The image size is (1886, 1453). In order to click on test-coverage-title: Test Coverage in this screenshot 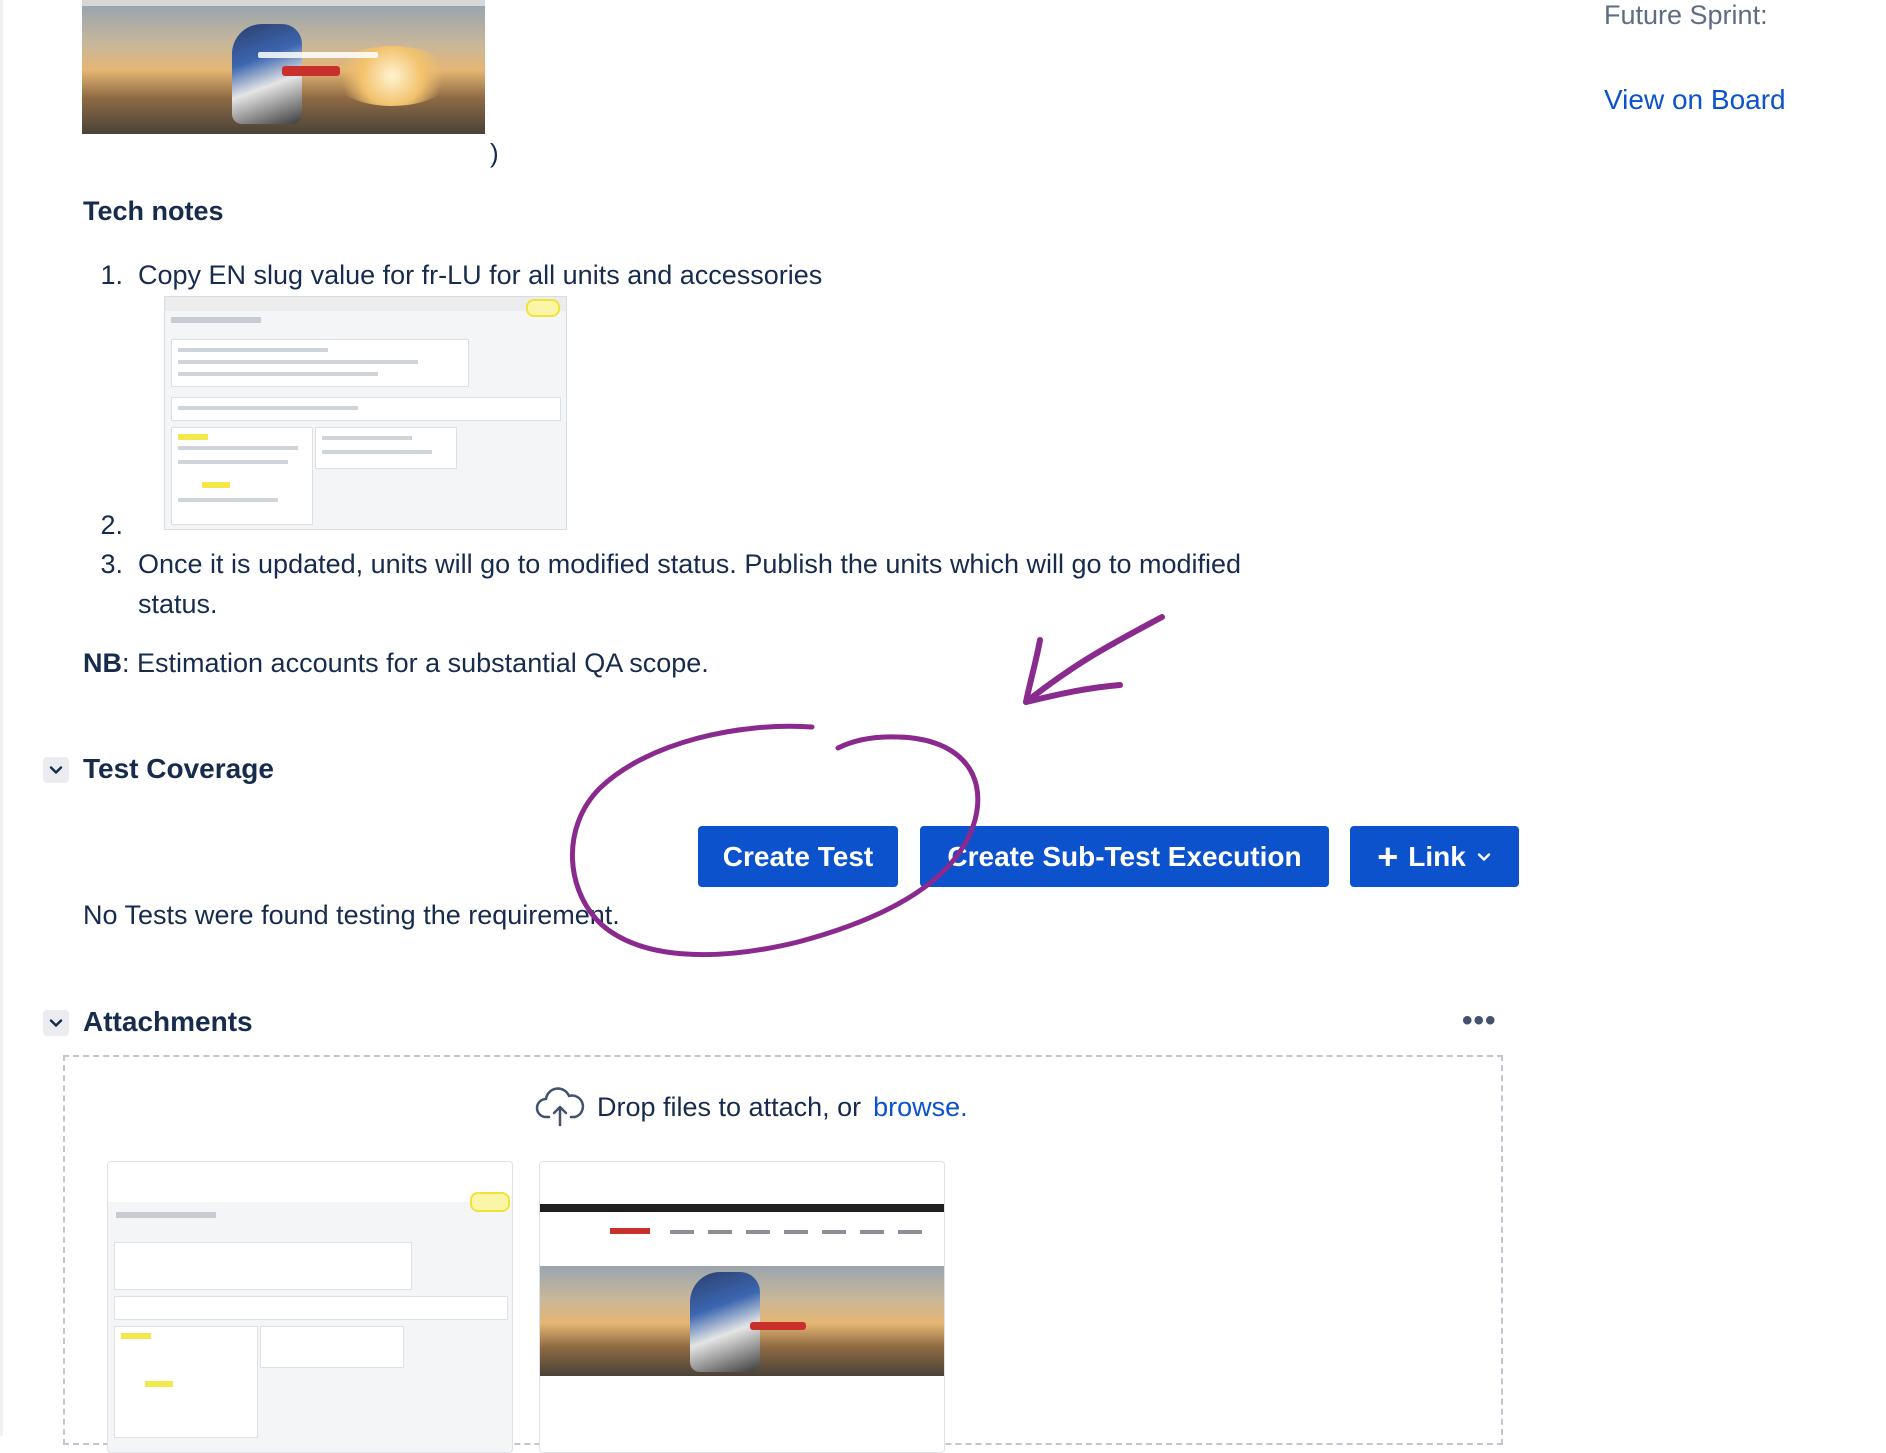, I will do `click(178, 768)`.